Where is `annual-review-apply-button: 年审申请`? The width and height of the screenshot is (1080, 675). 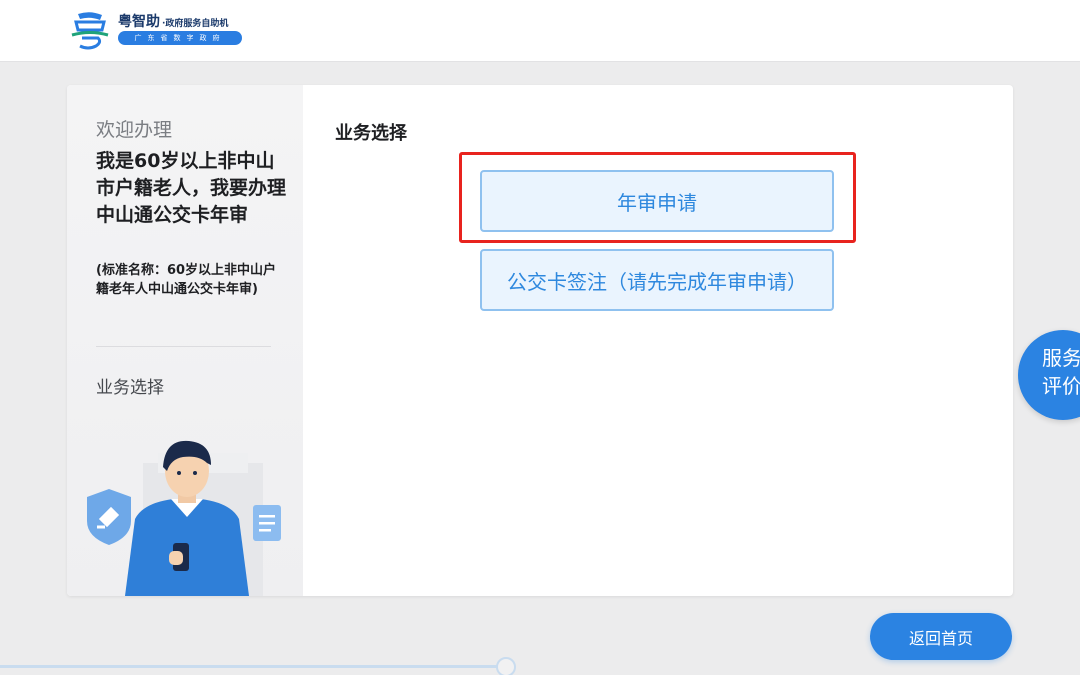
annual-review-apply-button: 年审申请 is located at coordinates (657, 201).